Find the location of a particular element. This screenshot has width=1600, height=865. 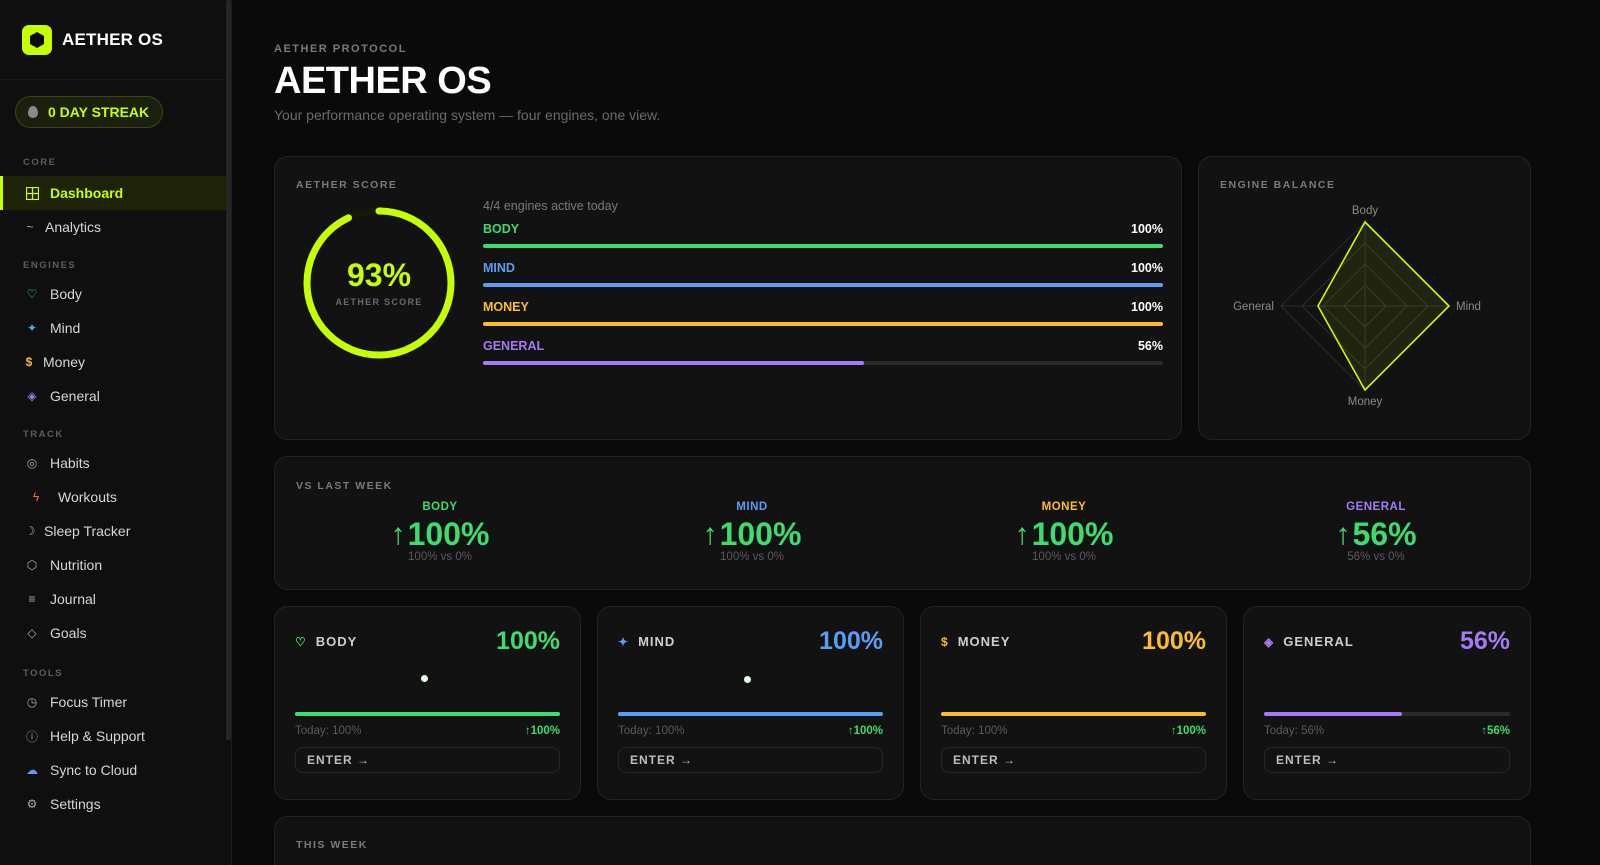

sidebar-item-sleep-tracker: ☽ Sleep Tracker is located at coordinates (115, 531).